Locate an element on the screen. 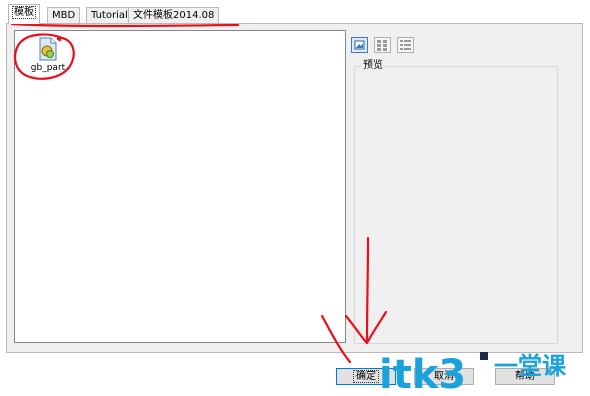 This screenshot has height=396, width=590. list-view-icon is located at coordinates (382, 45).